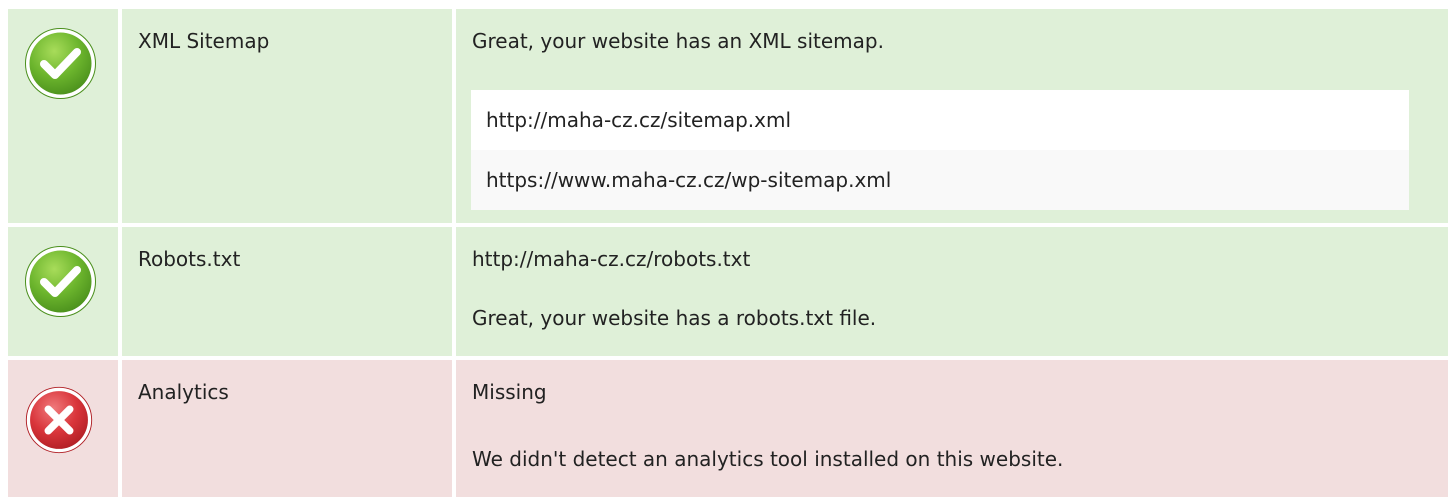  What do you see at coordinates (611, 259) in the screenshot?
I see `robots-url: http://maha-cz.cz/robots.txt` at bounding box center [611, 259].